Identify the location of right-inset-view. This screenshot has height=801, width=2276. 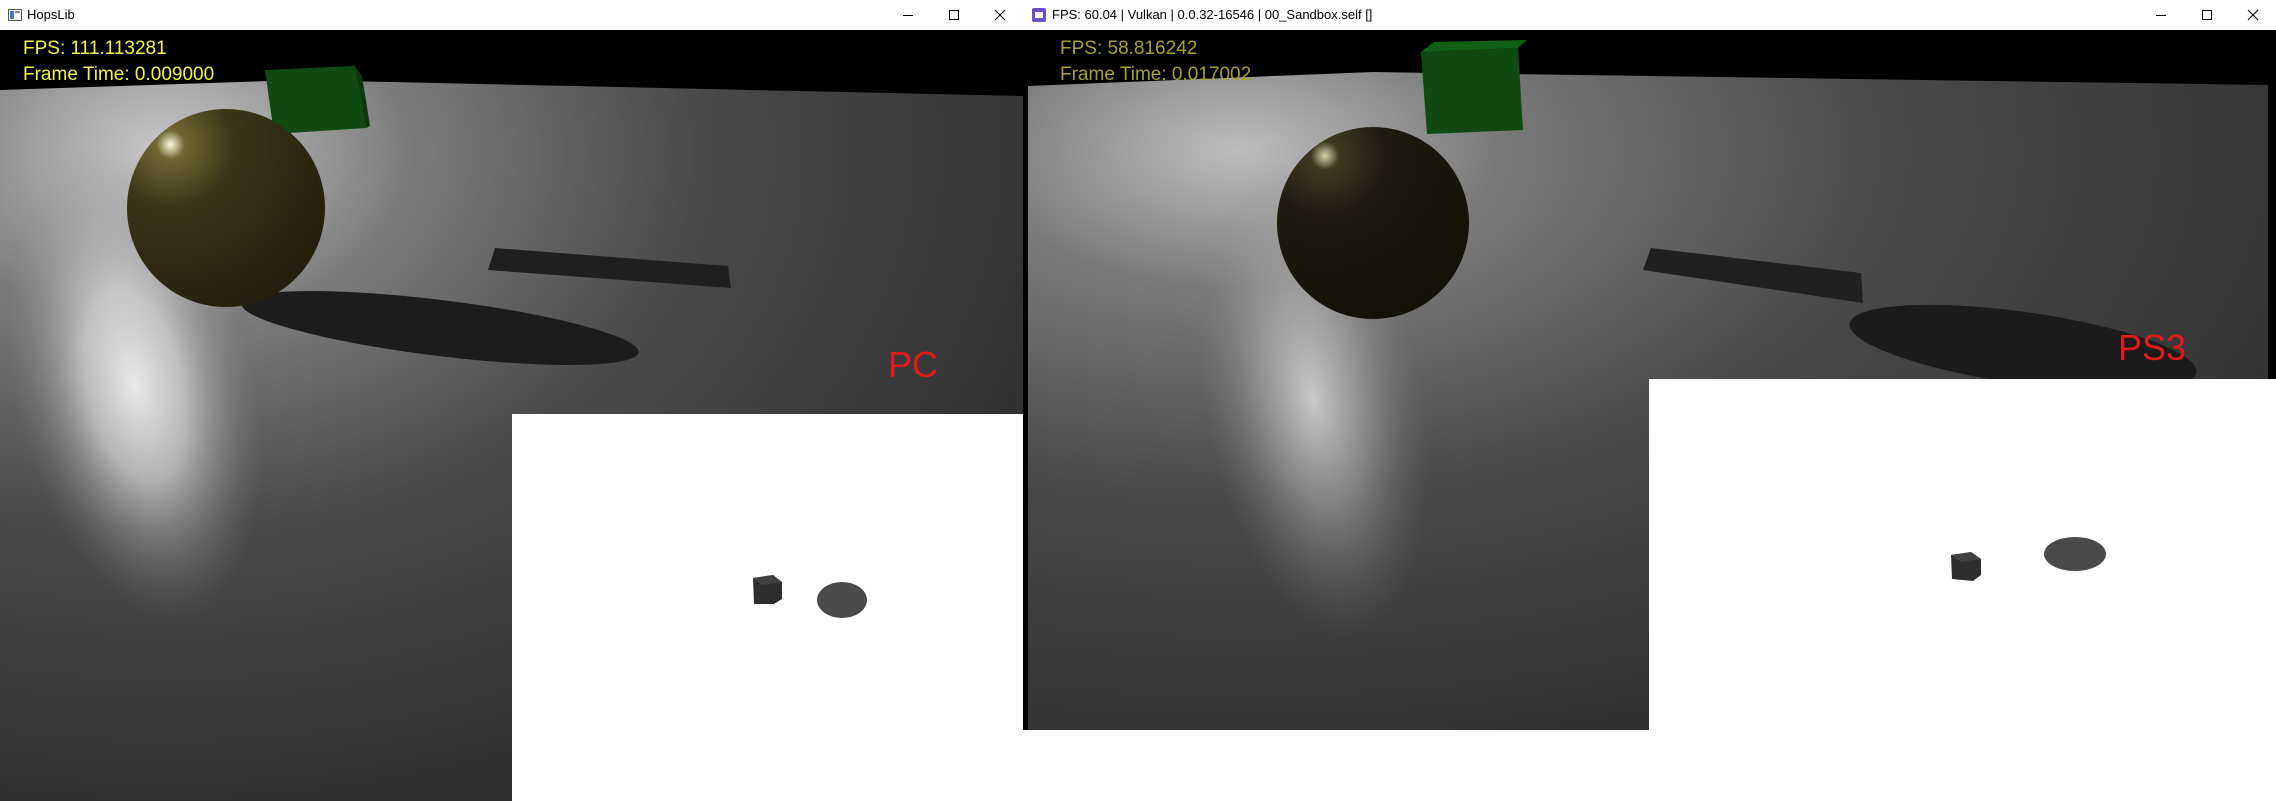
(1962, 554).